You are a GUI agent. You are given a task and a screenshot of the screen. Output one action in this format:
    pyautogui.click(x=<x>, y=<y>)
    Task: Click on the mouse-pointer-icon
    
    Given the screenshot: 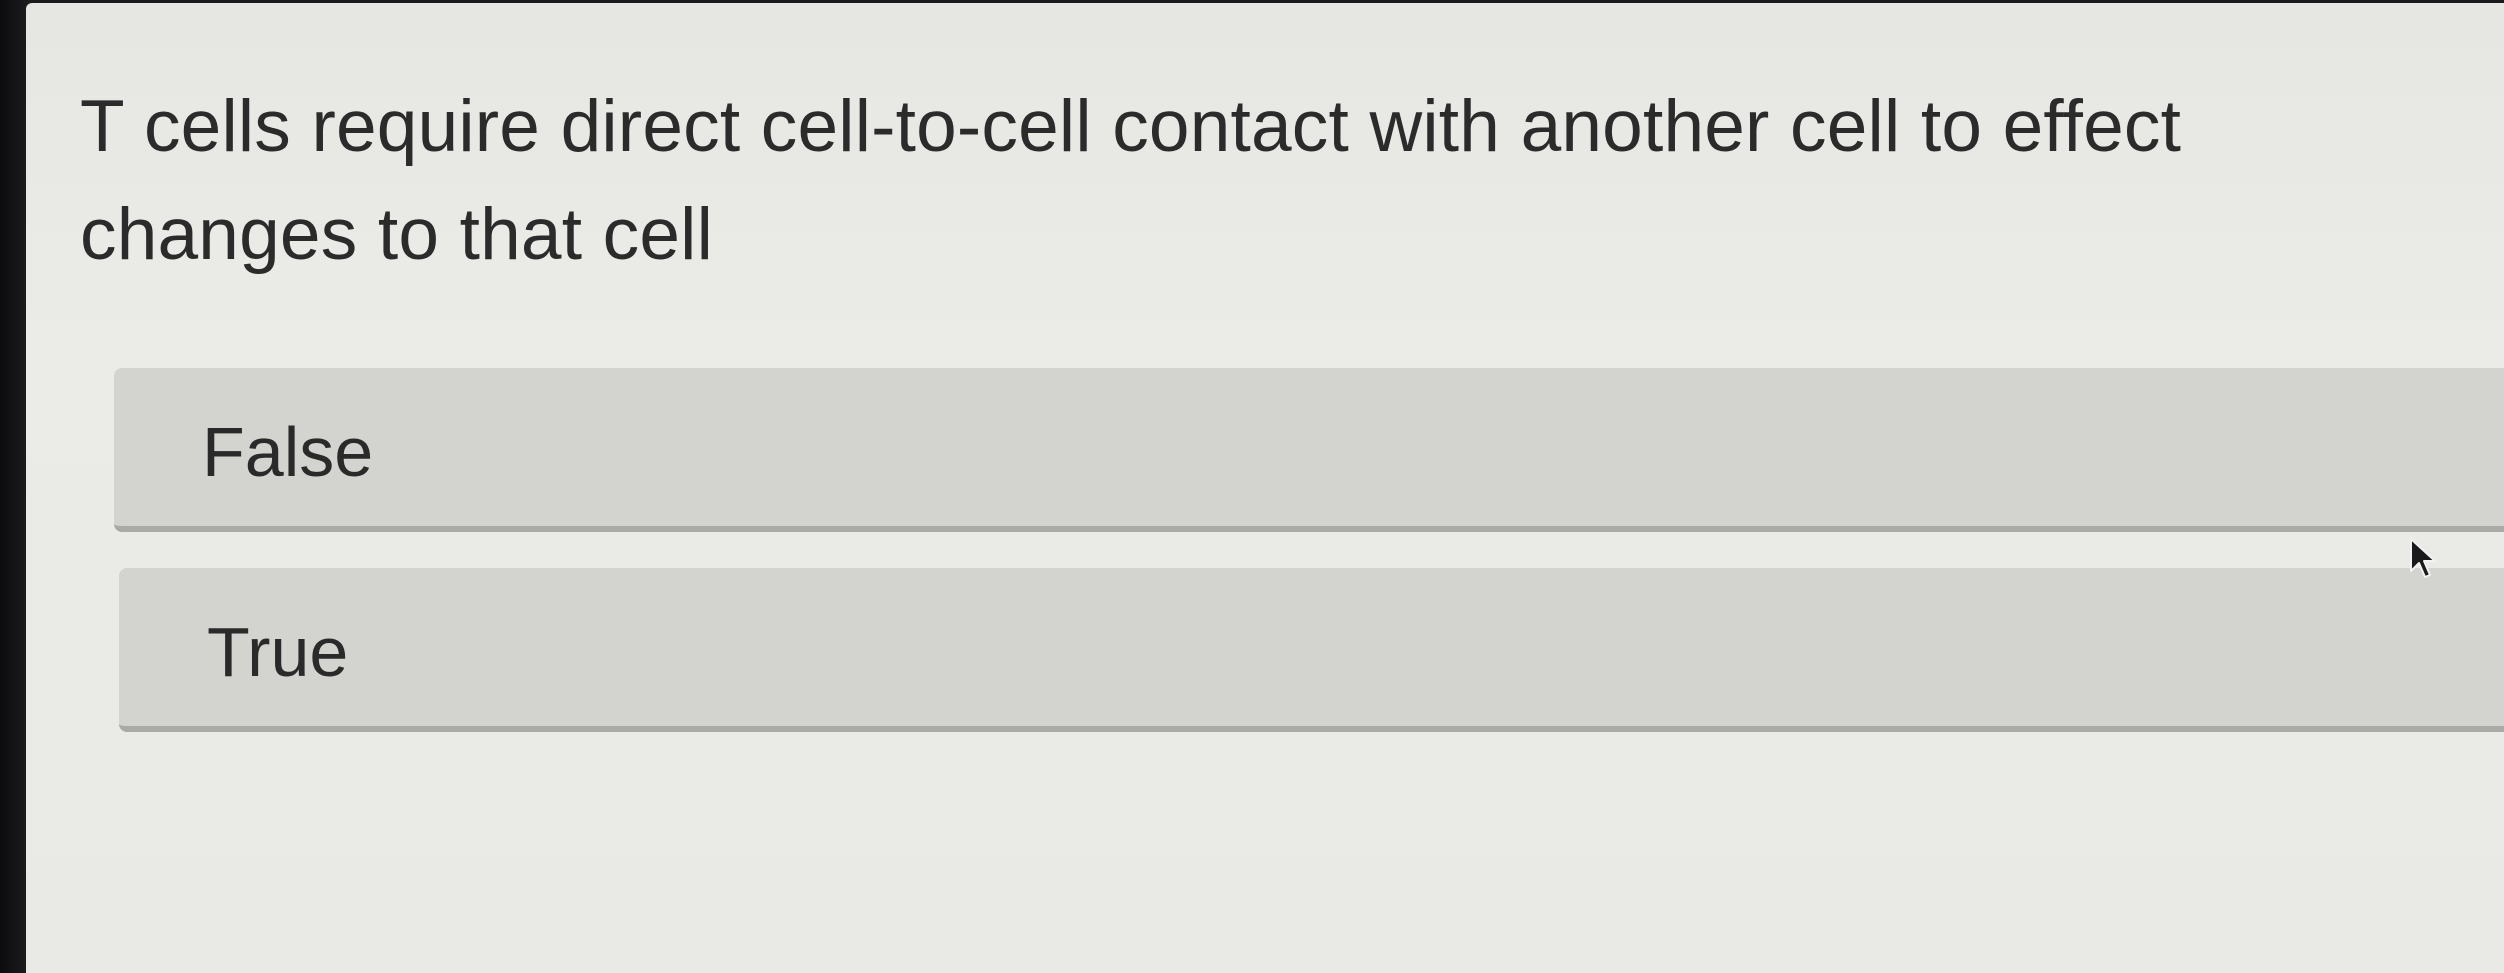 What is the action you would take?
    pyautogui.click(x=2423, y=558)
    